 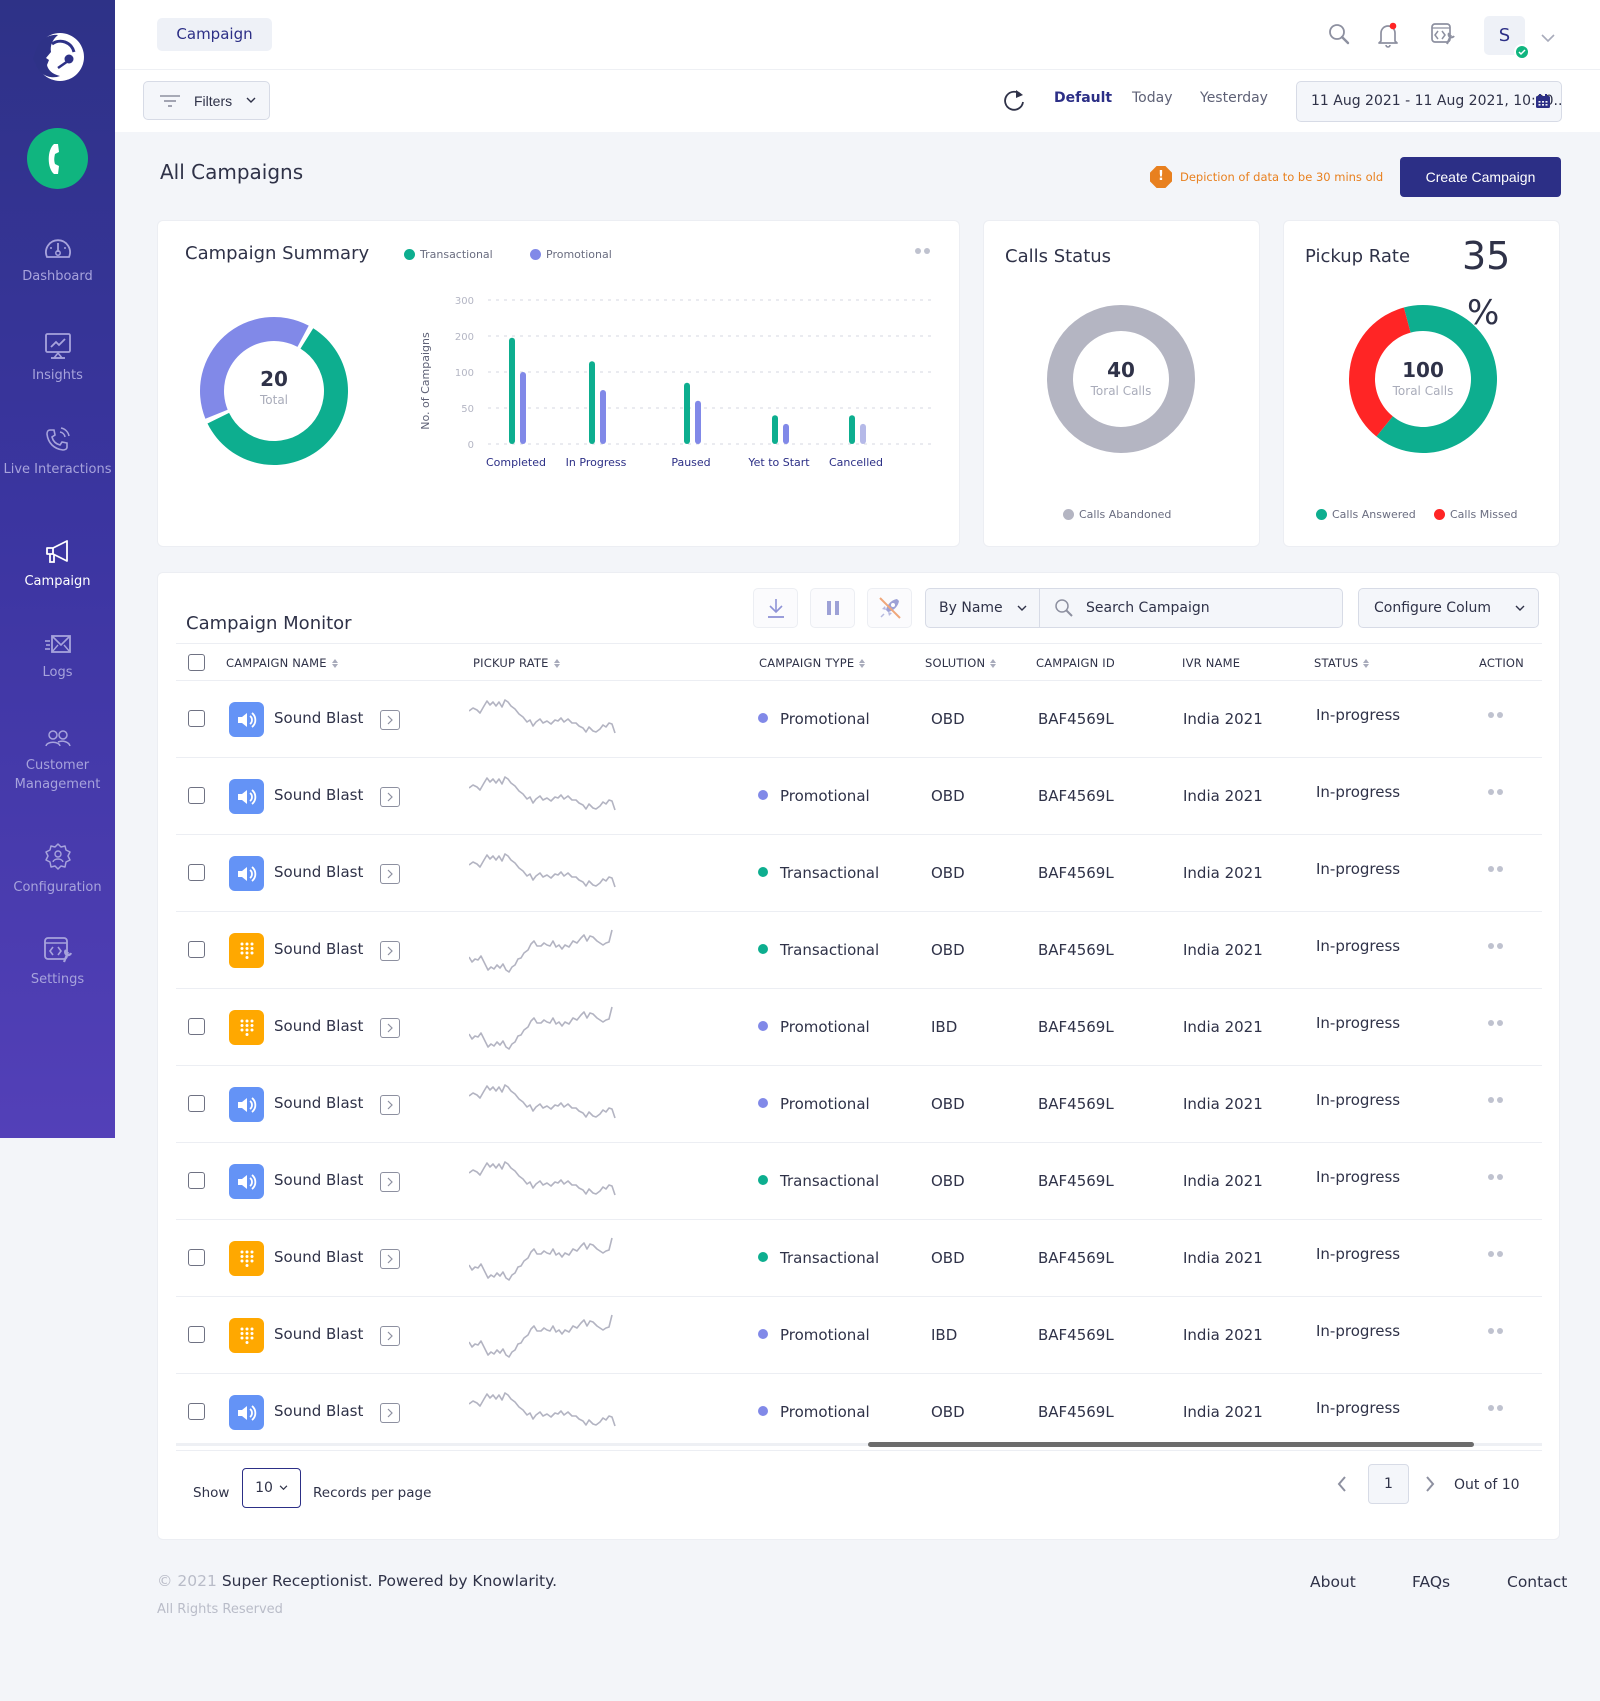 I want to click on filters-button: Filters, so click(x=206, y=100).